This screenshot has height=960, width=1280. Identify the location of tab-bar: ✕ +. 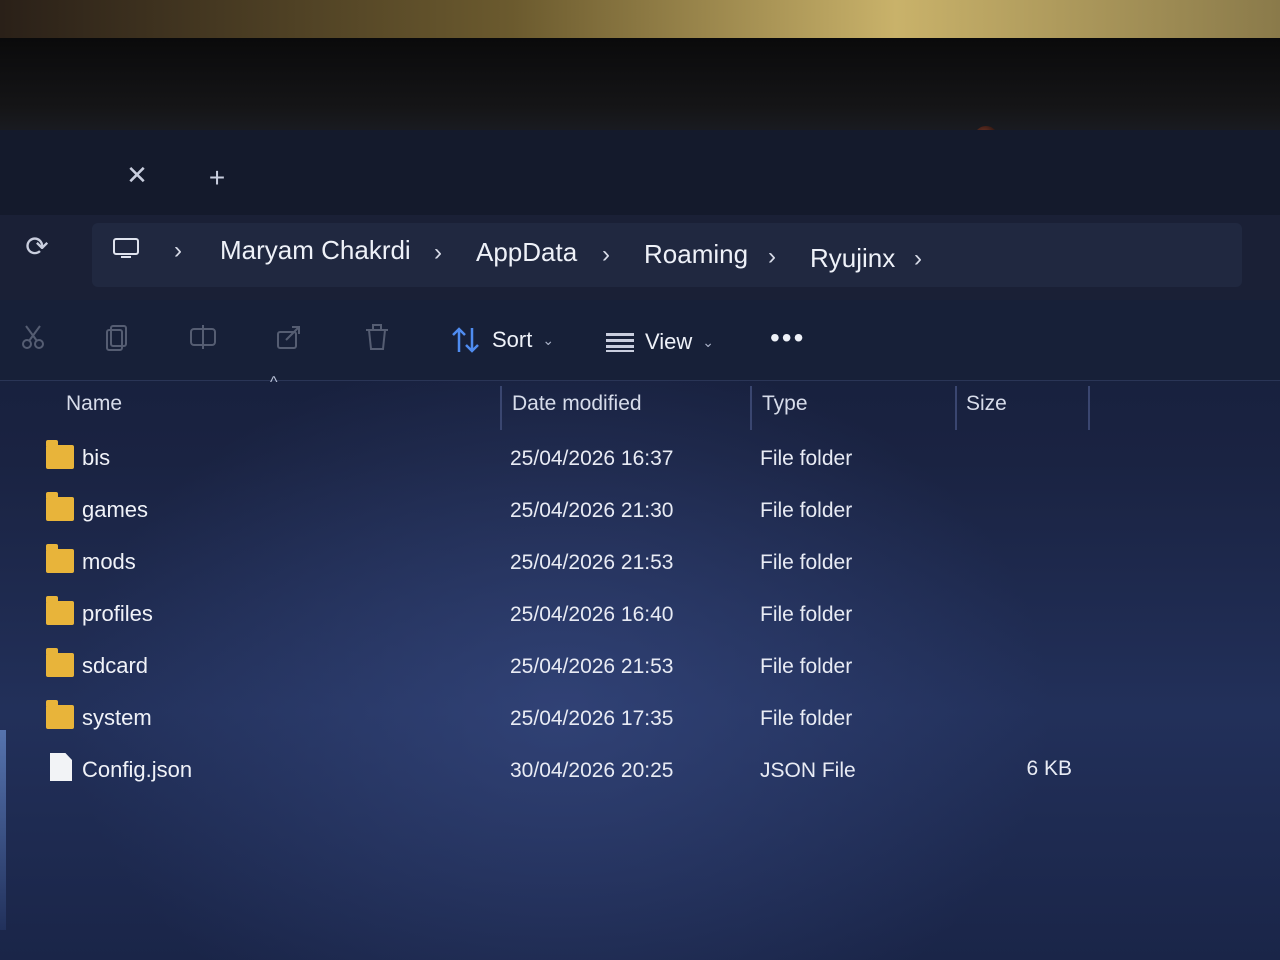
(640, 172).